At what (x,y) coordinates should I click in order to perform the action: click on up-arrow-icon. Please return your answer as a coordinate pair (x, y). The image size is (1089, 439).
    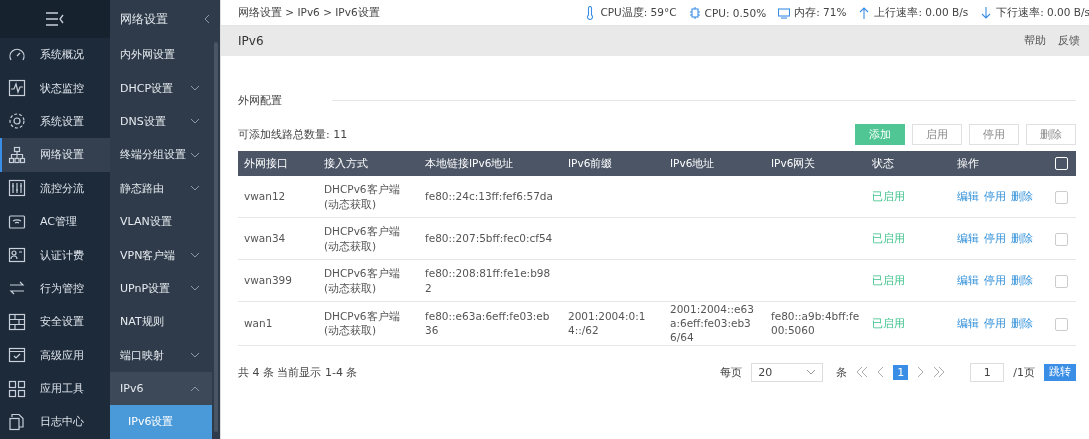
    Looking at the image, I should click on (864, 12).